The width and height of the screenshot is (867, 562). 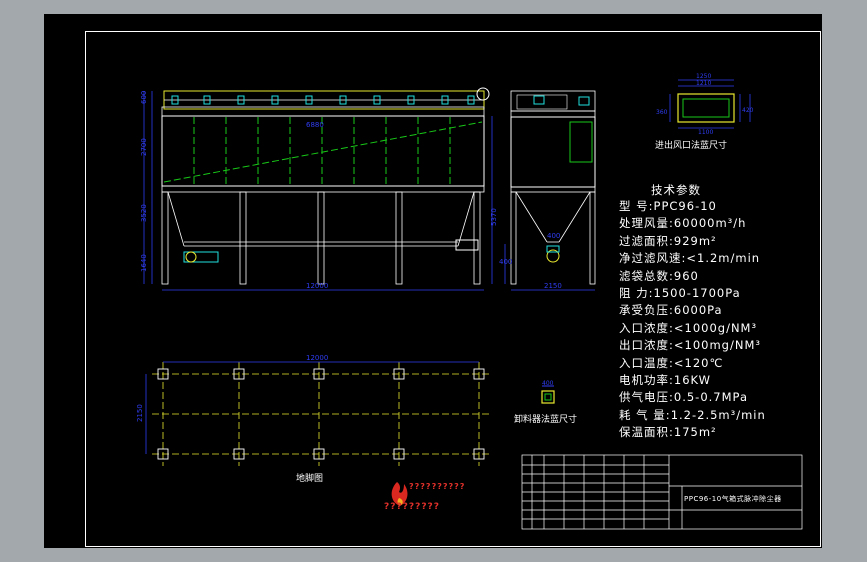 I want to click on tech-param-value: <100mg/NM³, so click(x=717, y=345).